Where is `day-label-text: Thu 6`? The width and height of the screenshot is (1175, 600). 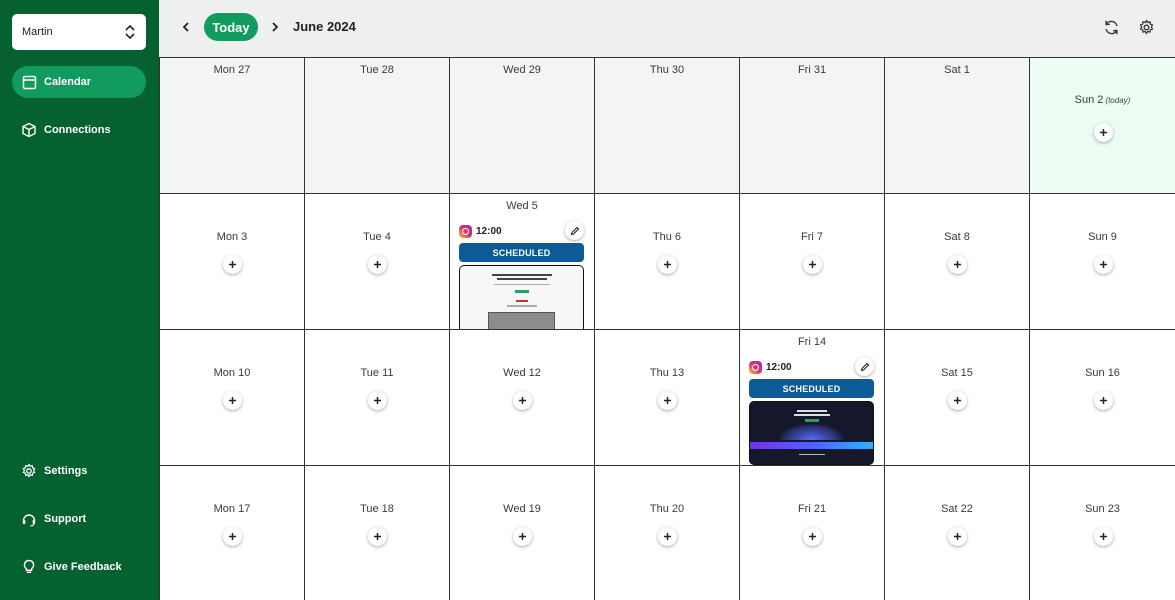 day-label-text: Thu 6 is located at coordinates (667, 237).